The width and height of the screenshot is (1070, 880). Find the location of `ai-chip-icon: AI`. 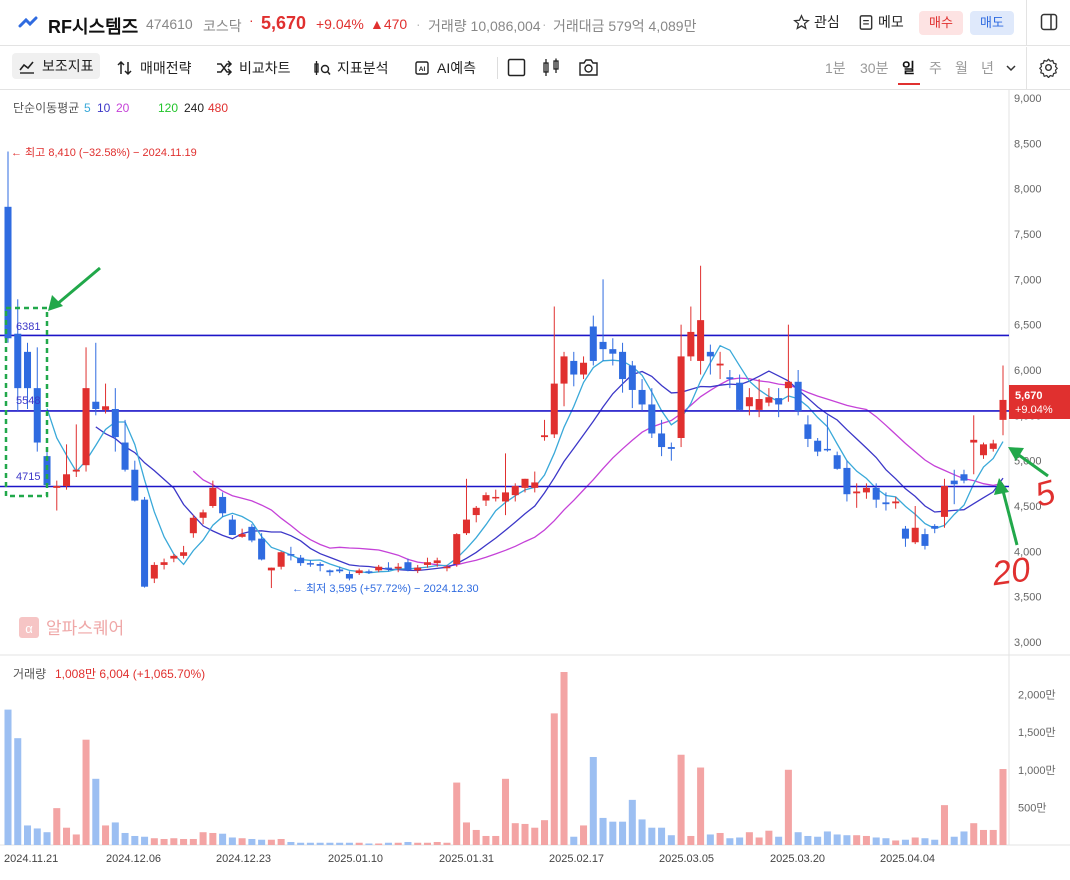

ai-chip-icon: AI is located at coordinates (422, 68).